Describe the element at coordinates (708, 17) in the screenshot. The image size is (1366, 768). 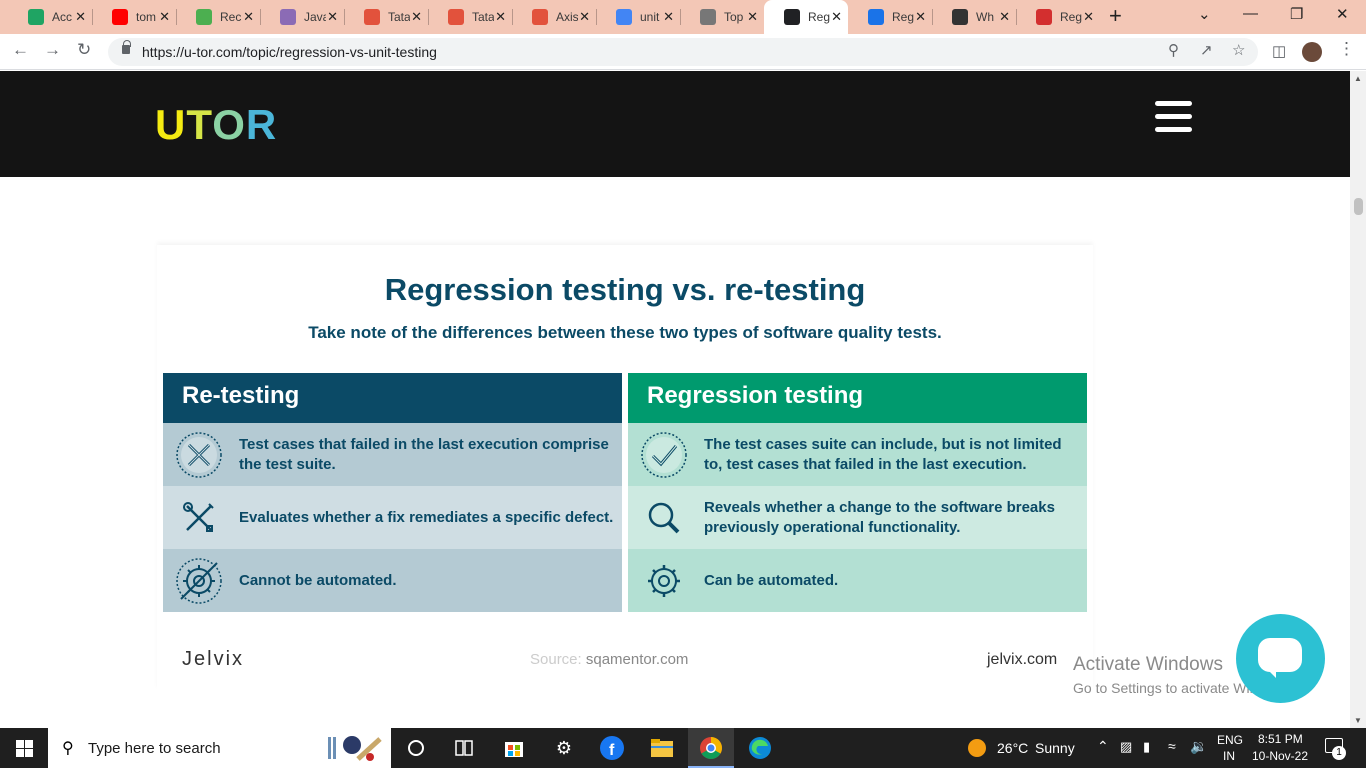
I see `cignitti-icon` at that location.